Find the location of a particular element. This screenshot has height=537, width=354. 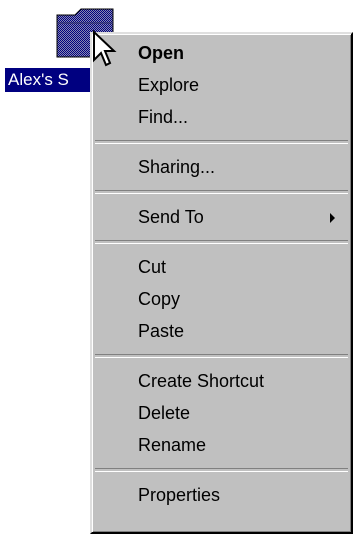

menu-item-label: Rename is located at coordinates (172, 445).